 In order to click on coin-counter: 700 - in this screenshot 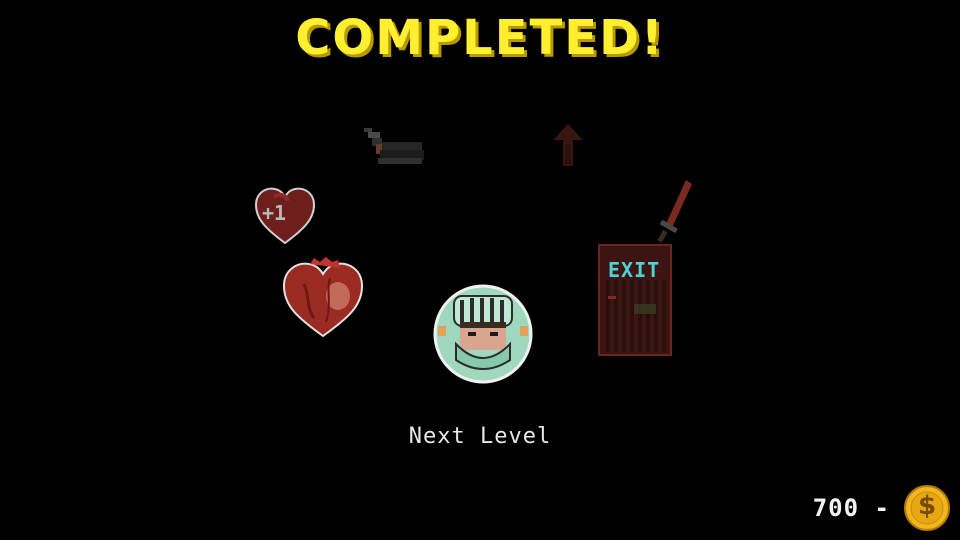, I will do `click(851, 508)`.